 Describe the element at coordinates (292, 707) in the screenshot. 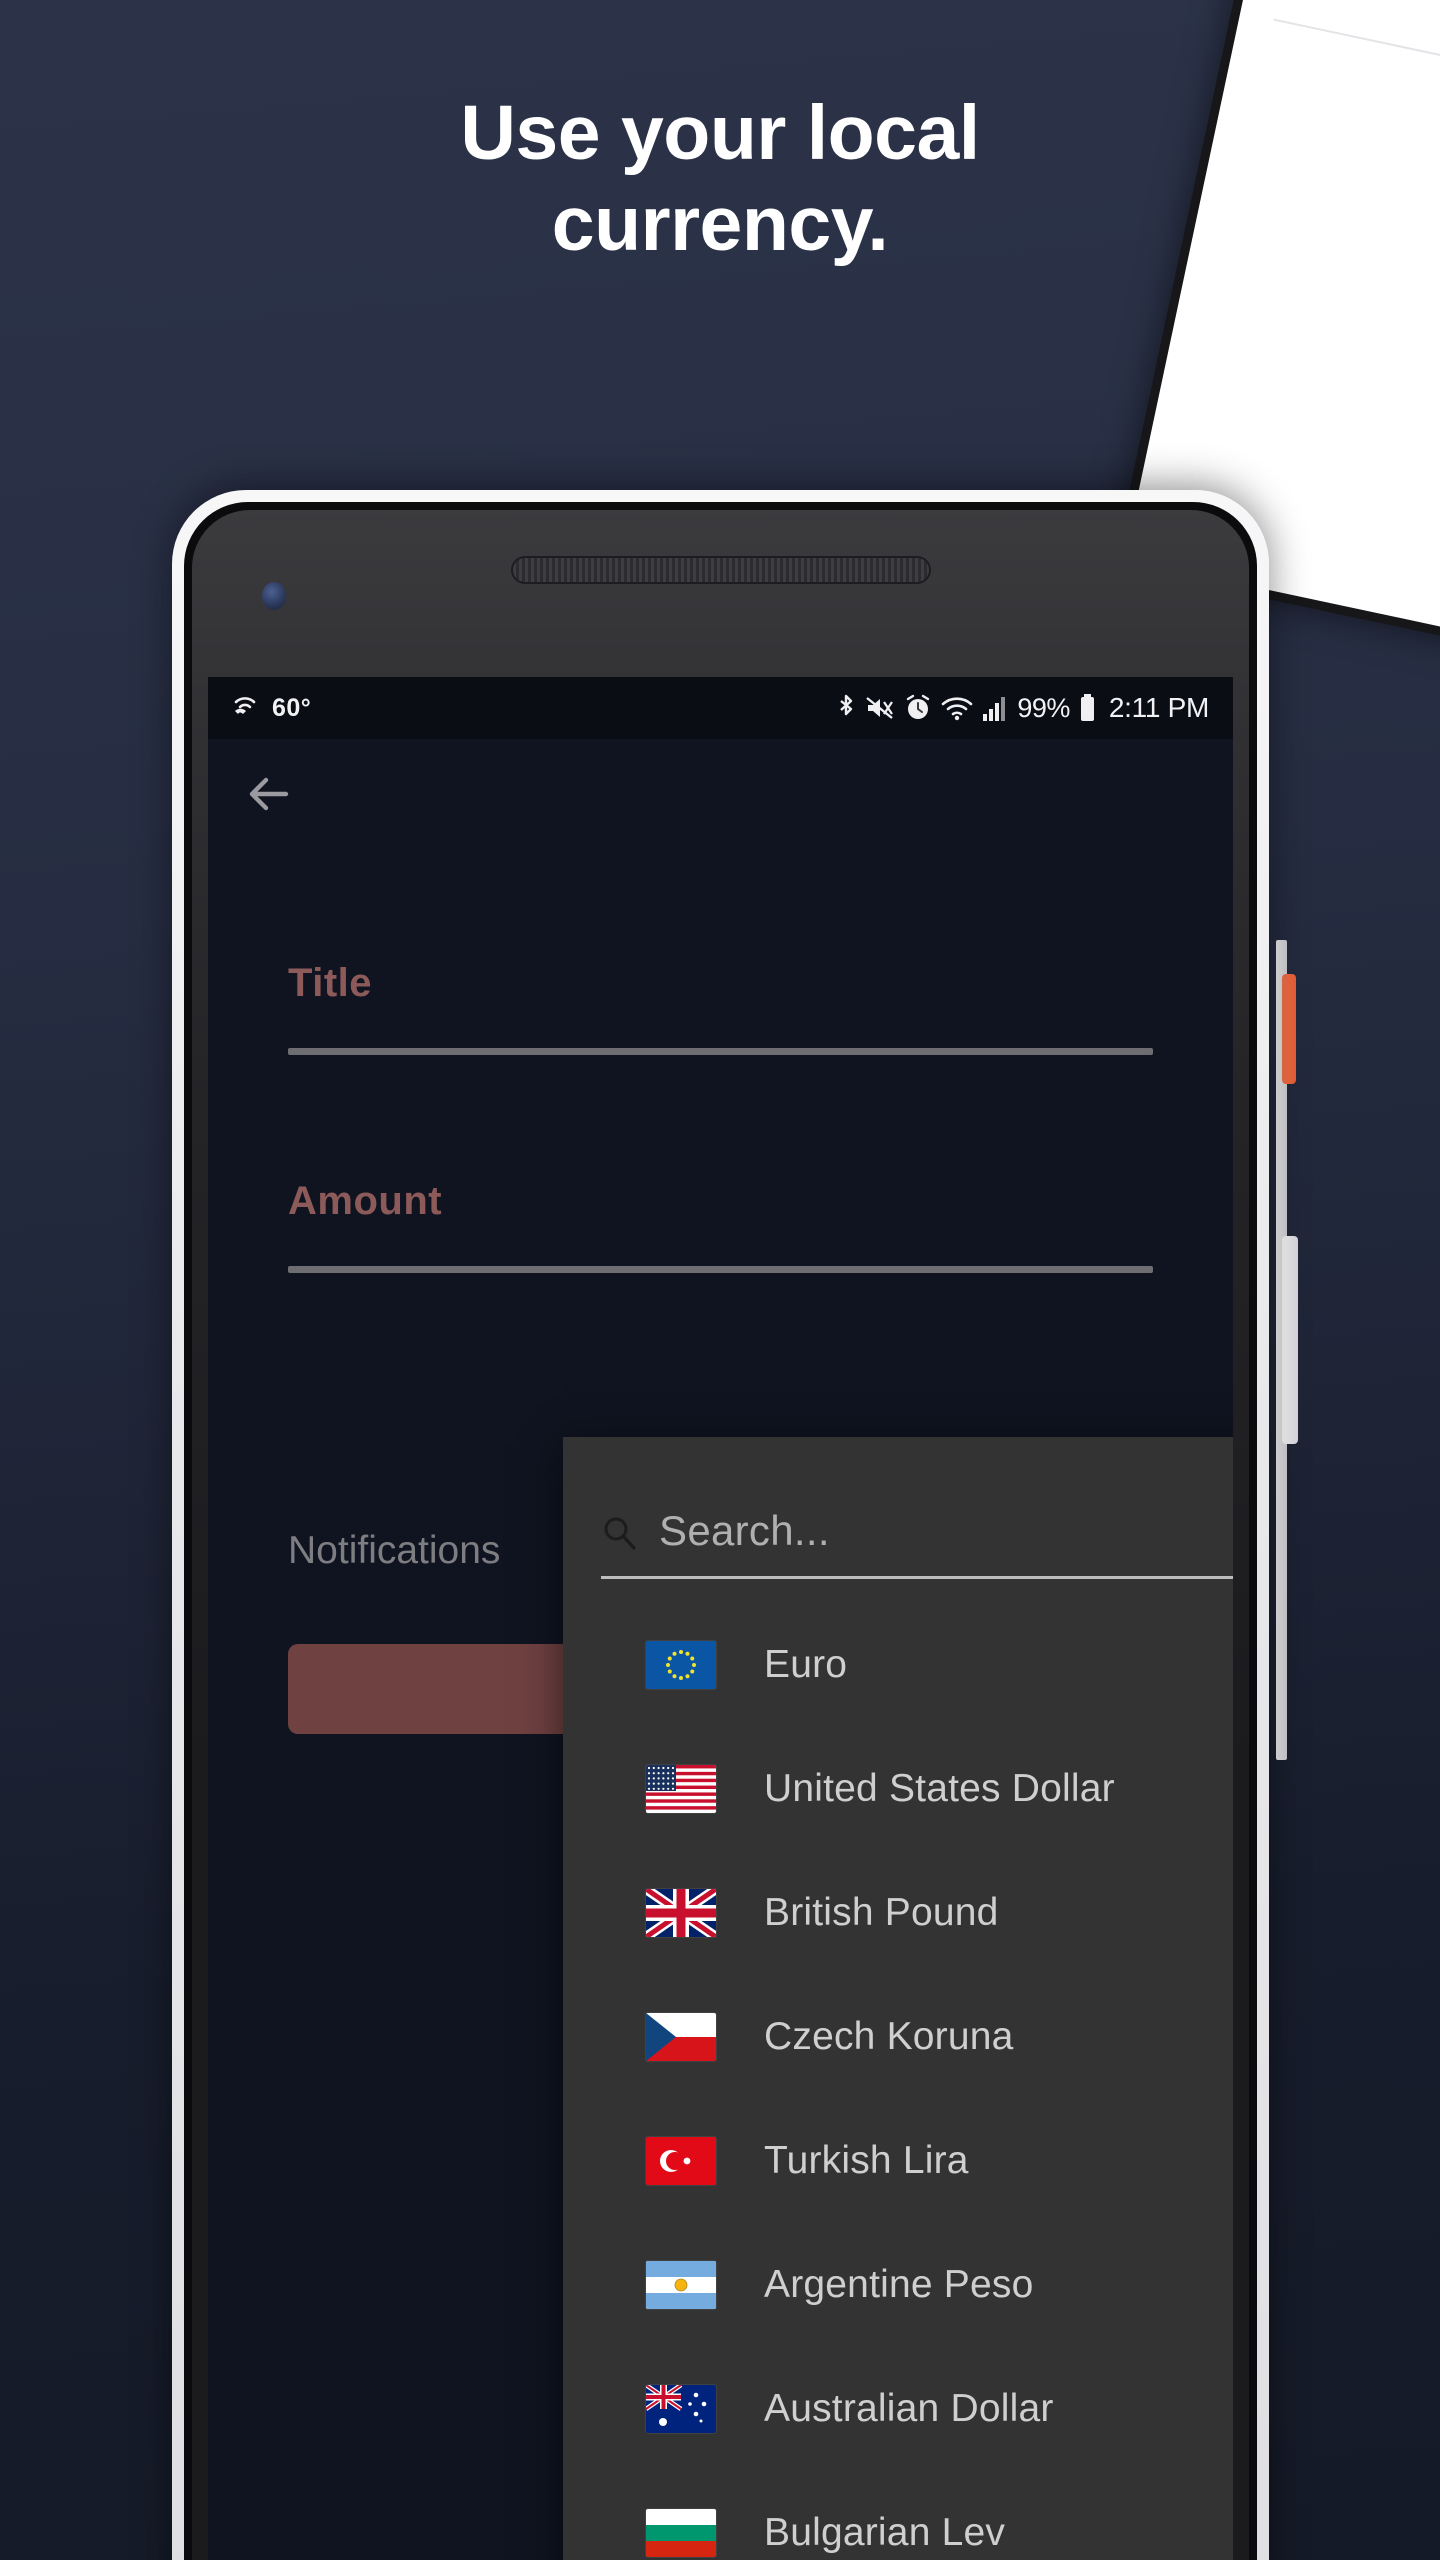

I see `weather-temperature: 60°` at that location.